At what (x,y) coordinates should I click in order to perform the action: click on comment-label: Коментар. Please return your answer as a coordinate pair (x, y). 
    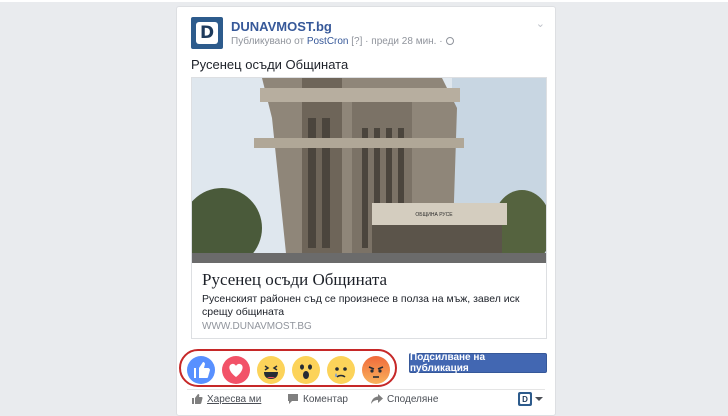
    Looking at the image, I should click on (325, 399).